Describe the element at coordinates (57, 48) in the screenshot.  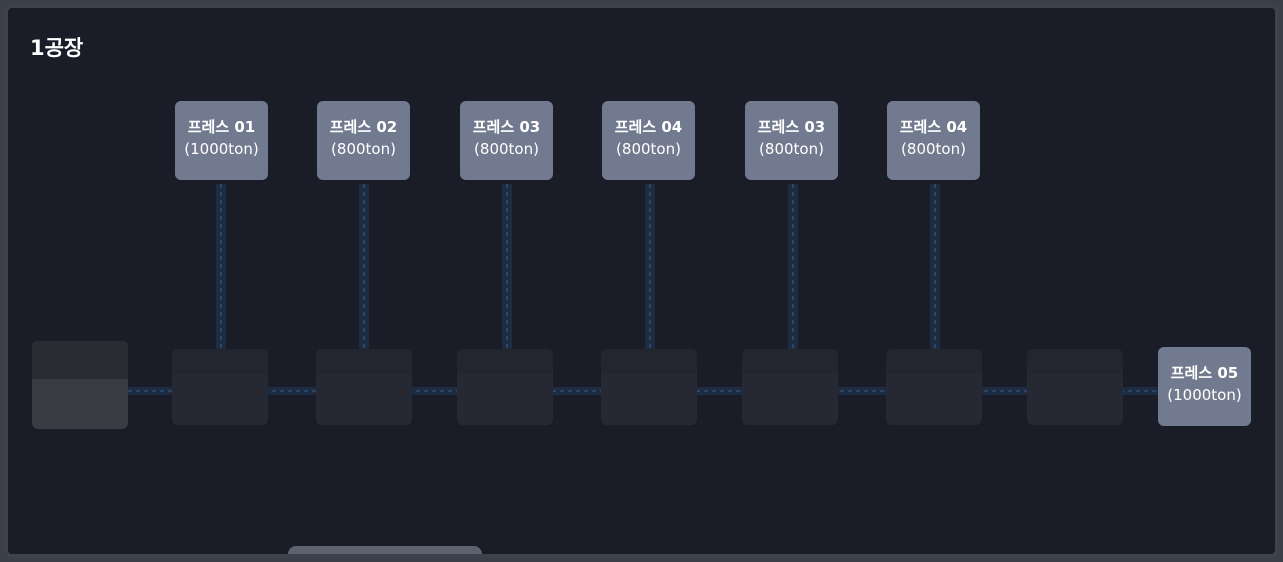
I see `factory-title: 1공장` at that location.